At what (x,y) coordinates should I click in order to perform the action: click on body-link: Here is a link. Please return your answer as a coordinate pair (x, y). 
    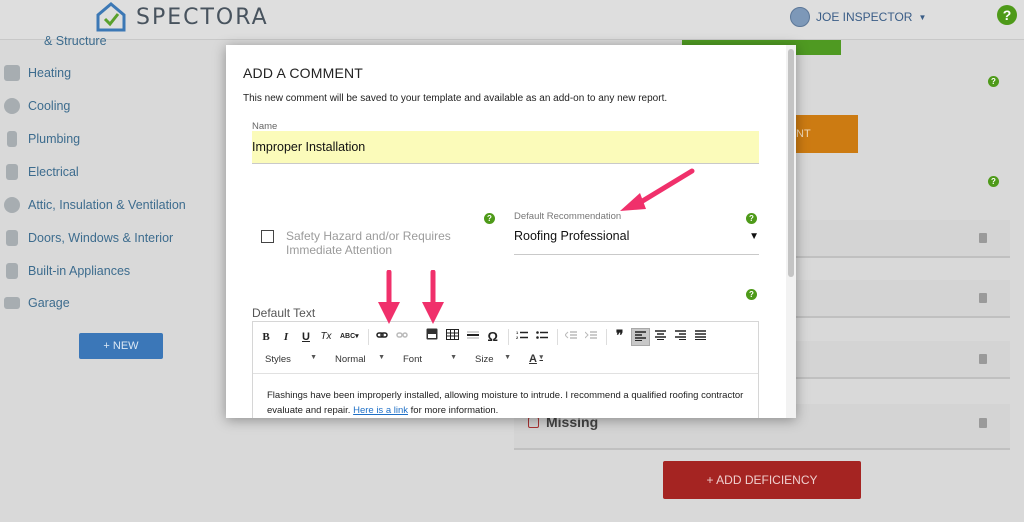
    Looking at the image, I should click on (380, 410).